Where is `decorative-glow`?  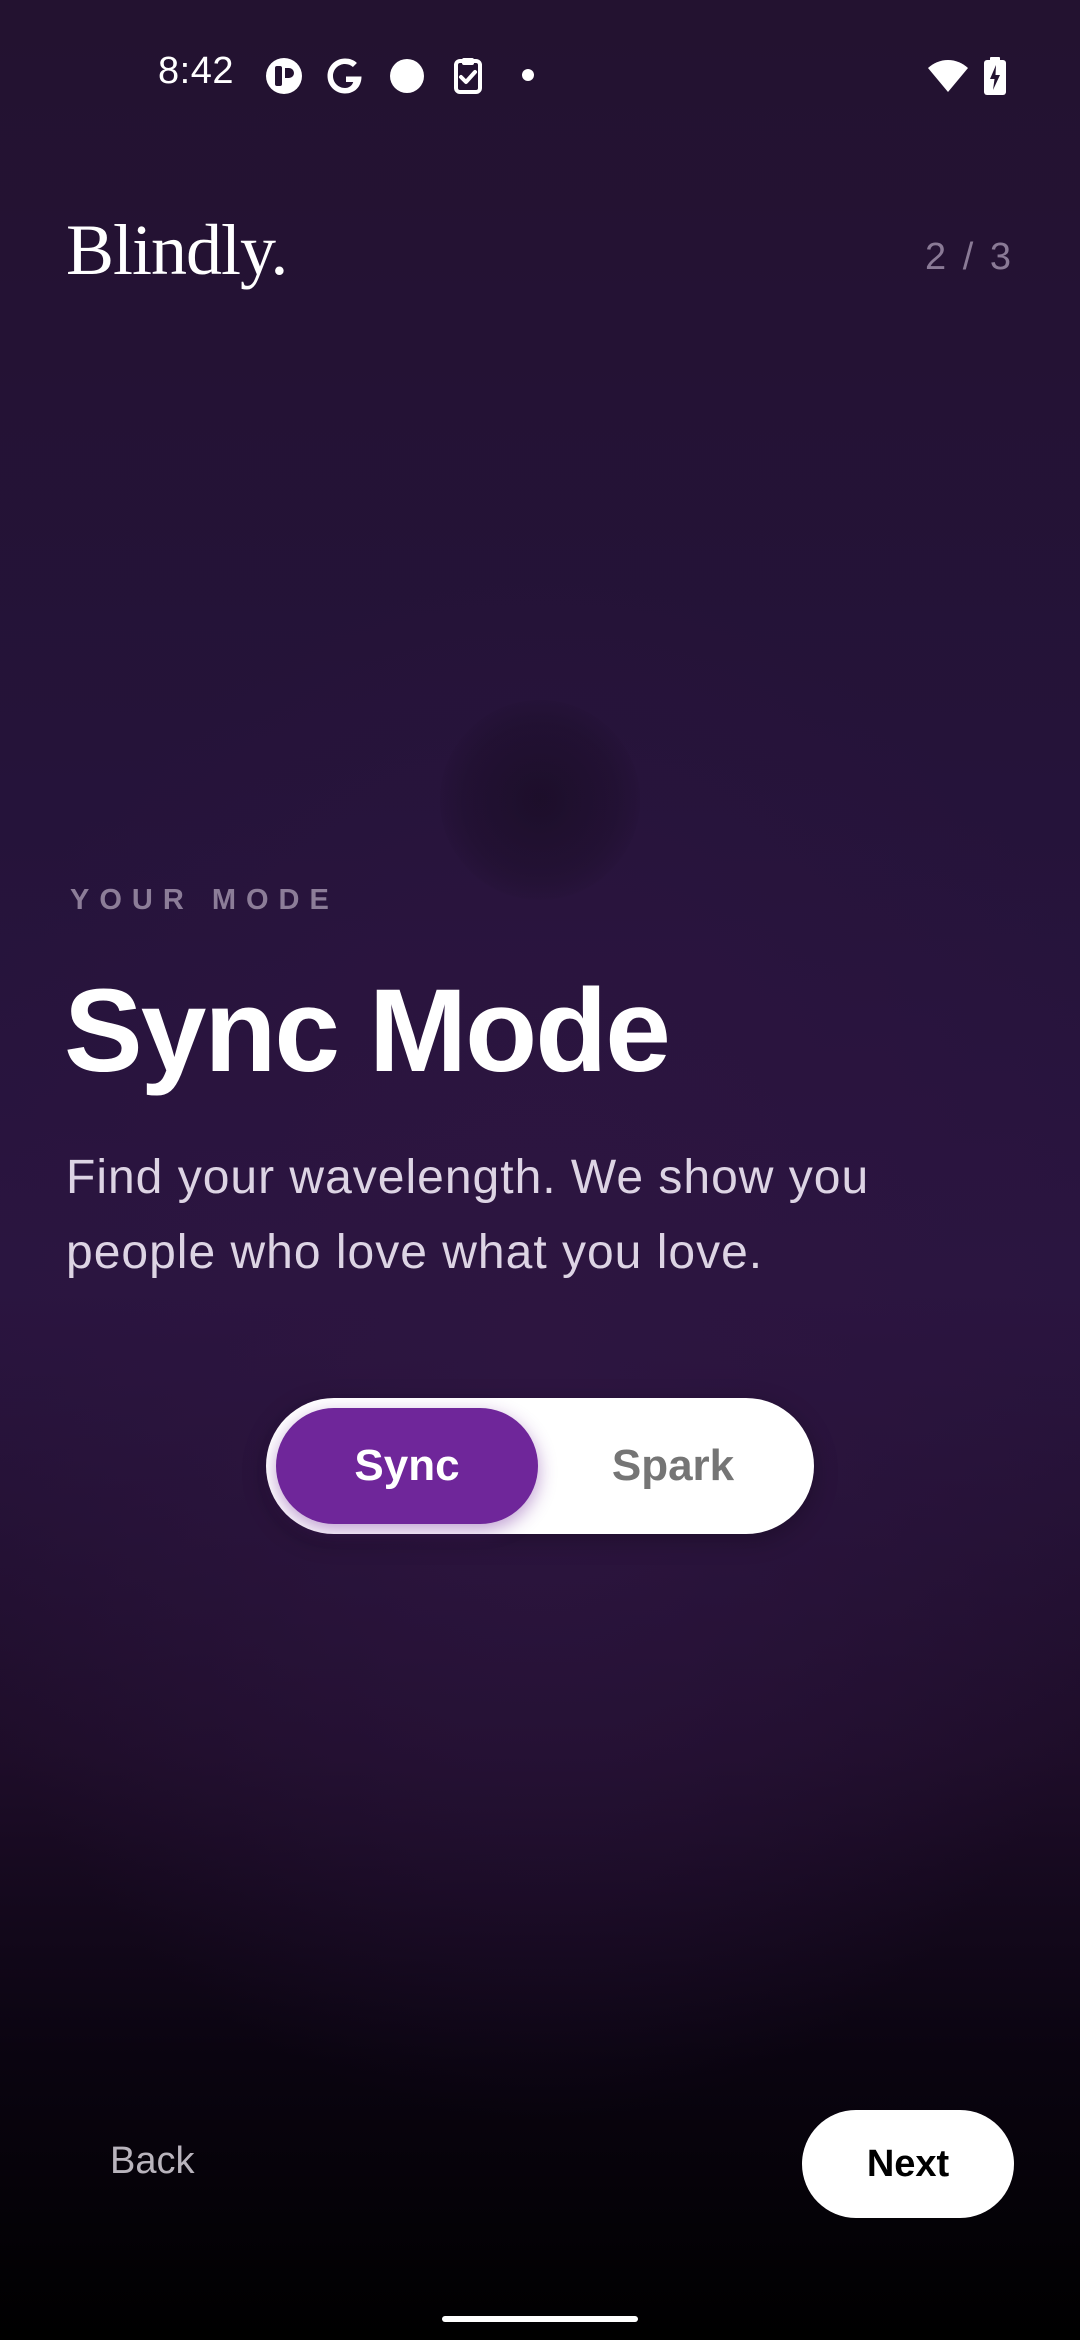 decorative-glow is located at coordinates (540, 800).